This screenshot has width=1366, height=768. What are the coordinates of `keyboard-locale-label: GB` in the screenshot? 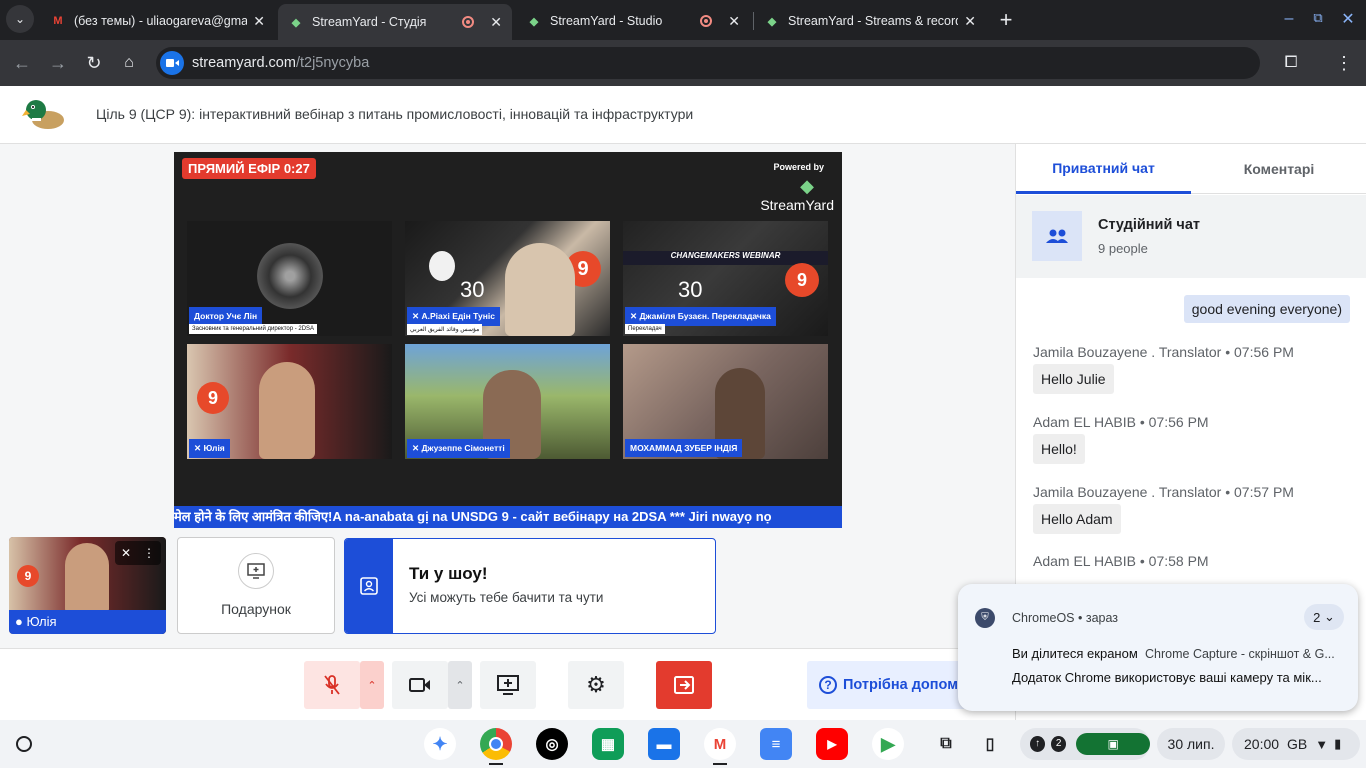 It's located at (1297, 744).